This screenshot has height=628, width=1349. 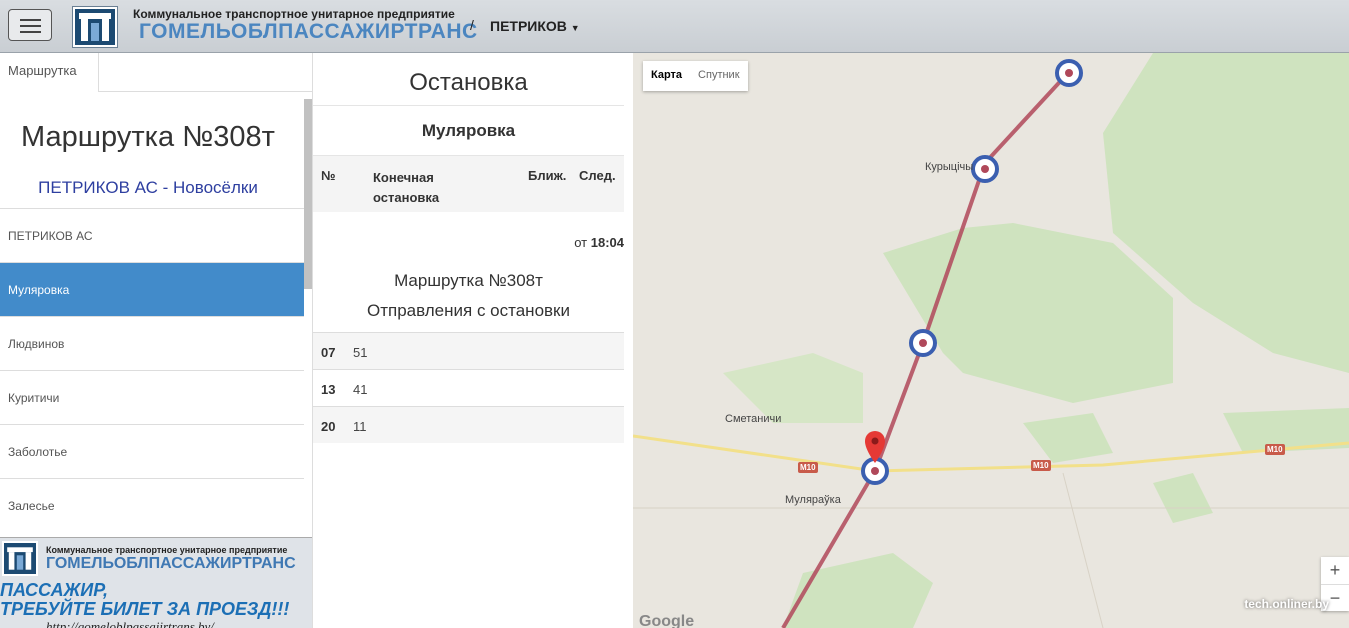 I want to click on col-terminal-line2: остановка, so click(x=406, y=197).